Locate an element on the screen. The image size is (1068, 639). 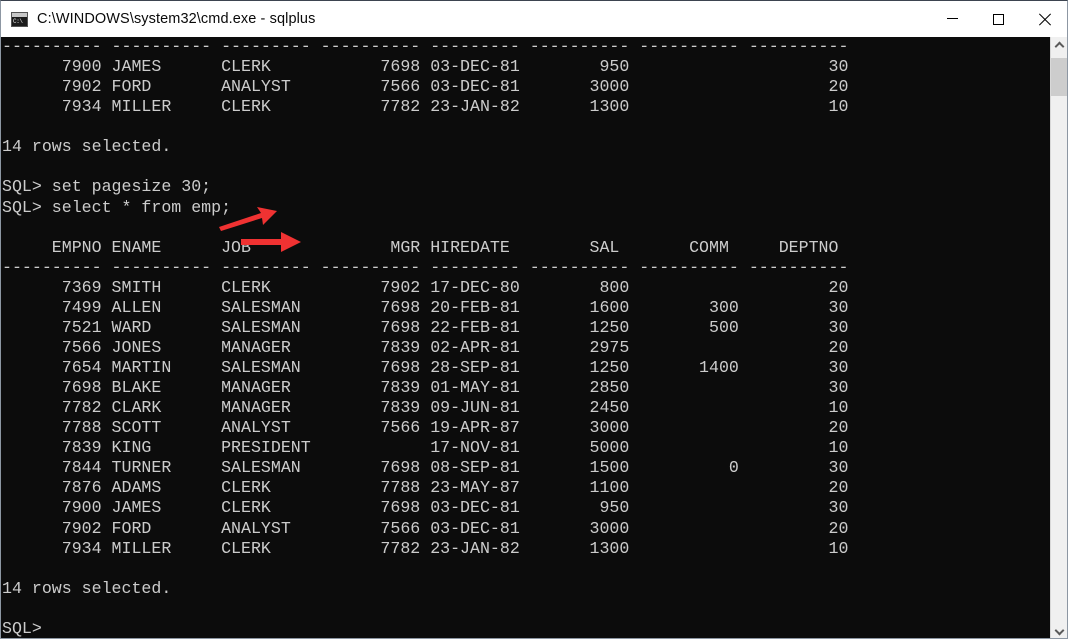
scroll-down-button is located at coordinates (1059, 630).